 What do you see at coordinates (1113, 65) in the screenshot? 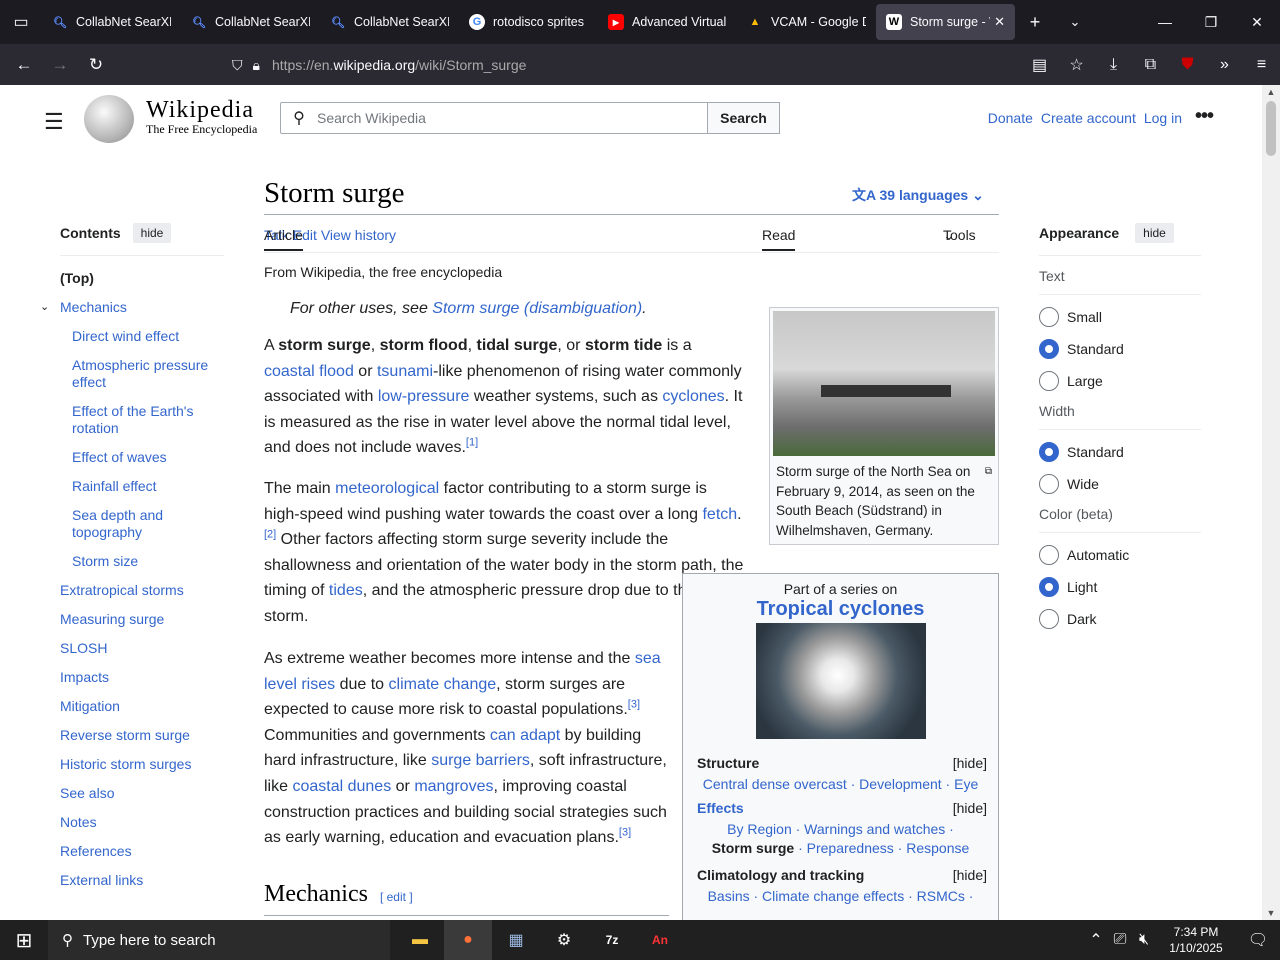
I see `downloads-icon: ⤓` at bounding box center [1113, 65].